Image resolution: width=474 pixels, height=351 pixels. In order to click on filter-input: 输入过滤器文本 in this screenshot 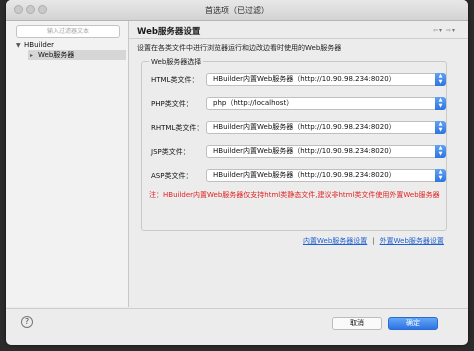, I will do `click(68, 31)`.